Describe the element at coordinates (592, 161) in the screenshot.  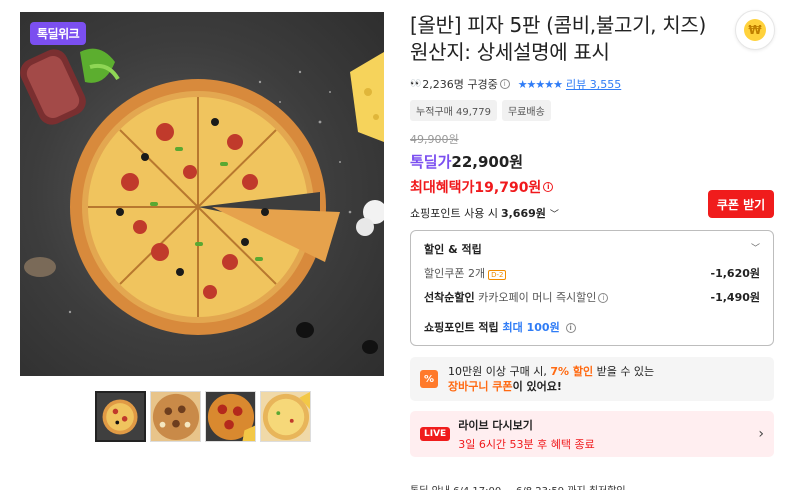
I see `deal-price-row: 톡딜가 22,900원` at that location.